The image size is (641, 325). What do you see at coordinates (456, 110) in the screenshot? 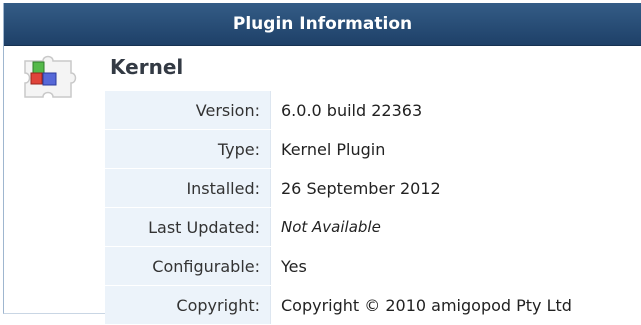
I see `version-value: 6.0.0 build 22363` at bounding box center [456, 110].